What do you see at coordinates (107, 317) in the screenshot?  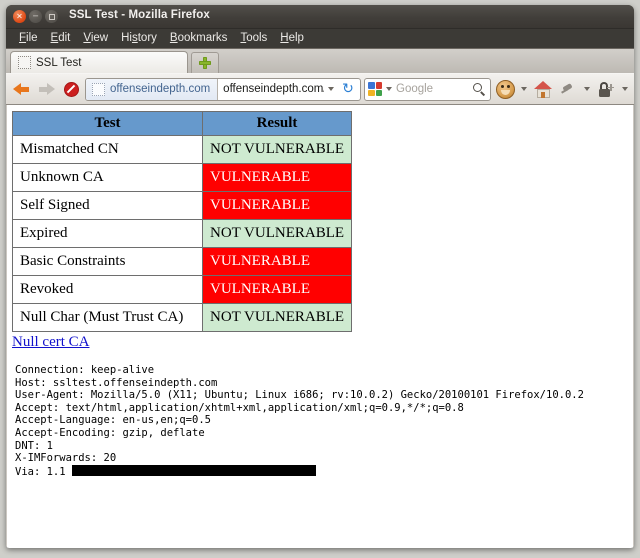 I see `cell-test-name: Null Char (Must Trust CA)` at bounding box center [107, 317].